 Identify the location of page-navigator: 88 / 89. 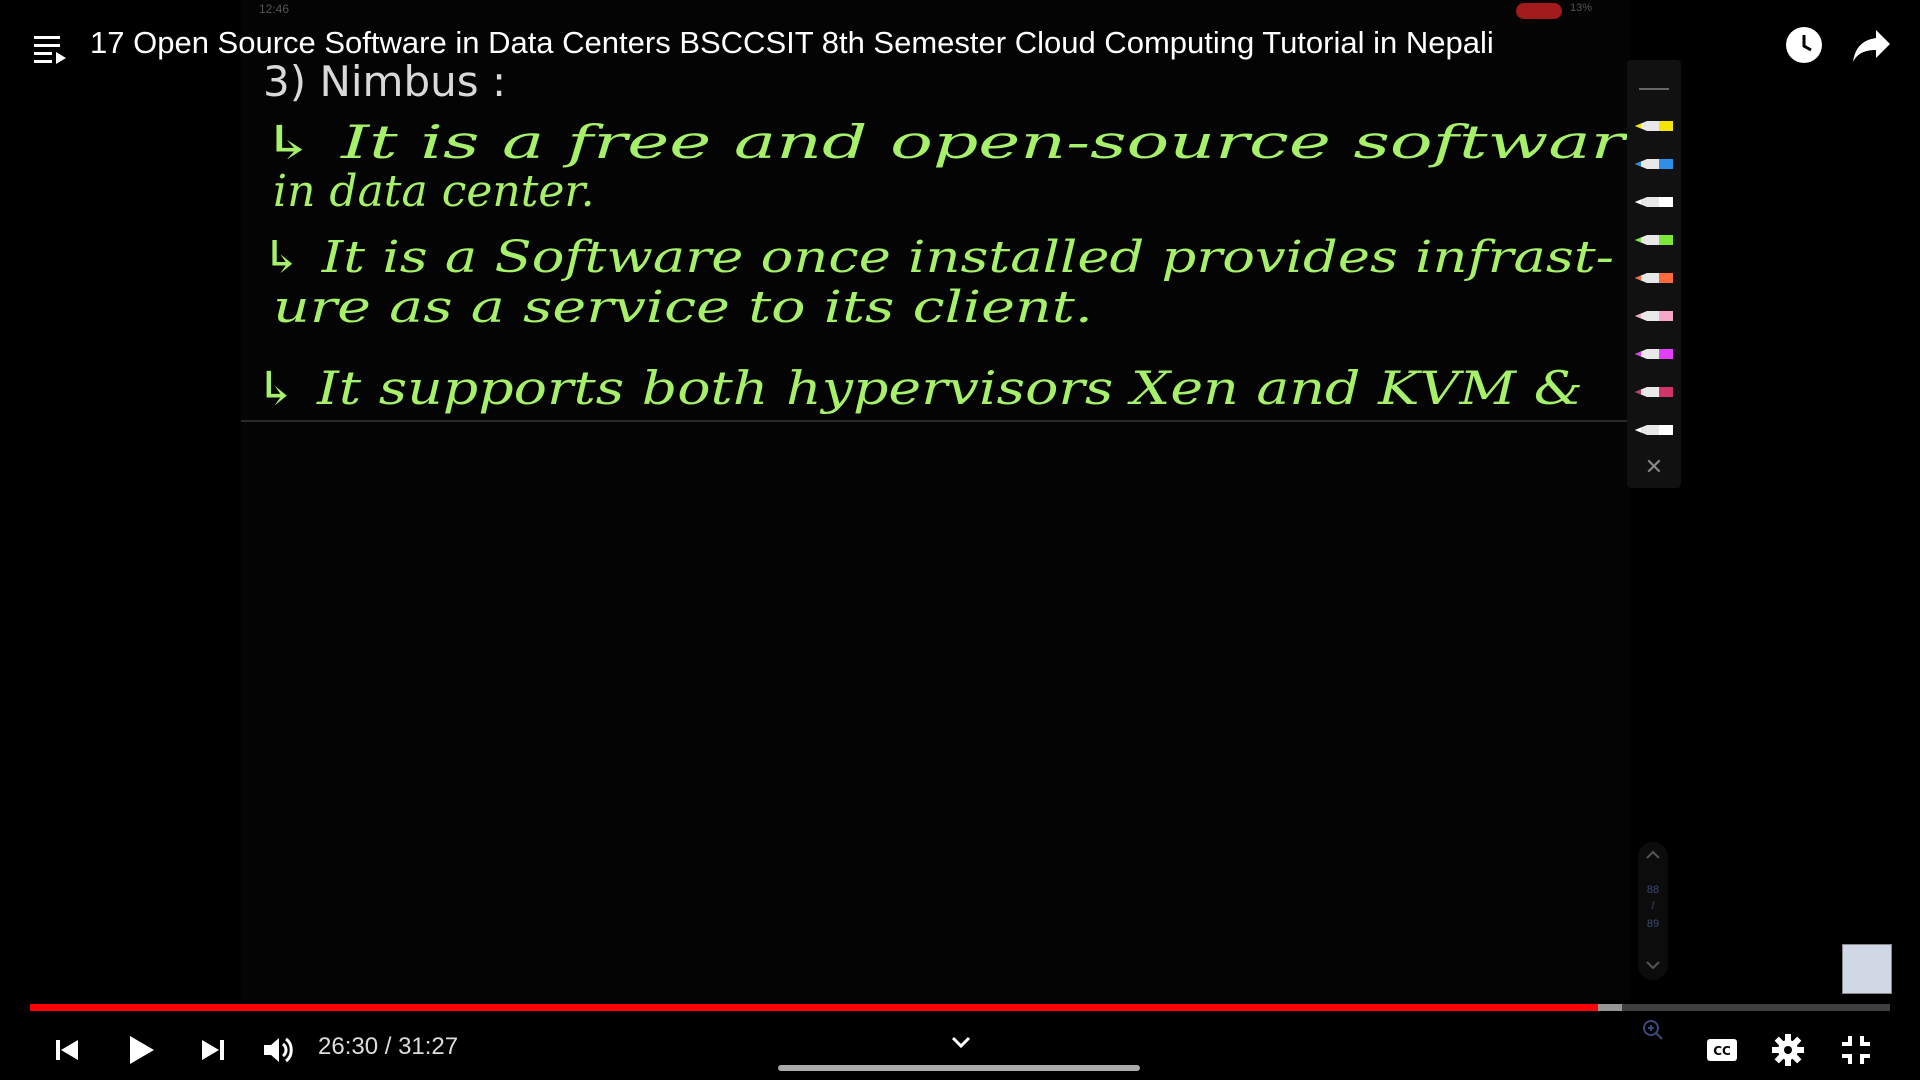
(1653, 911).